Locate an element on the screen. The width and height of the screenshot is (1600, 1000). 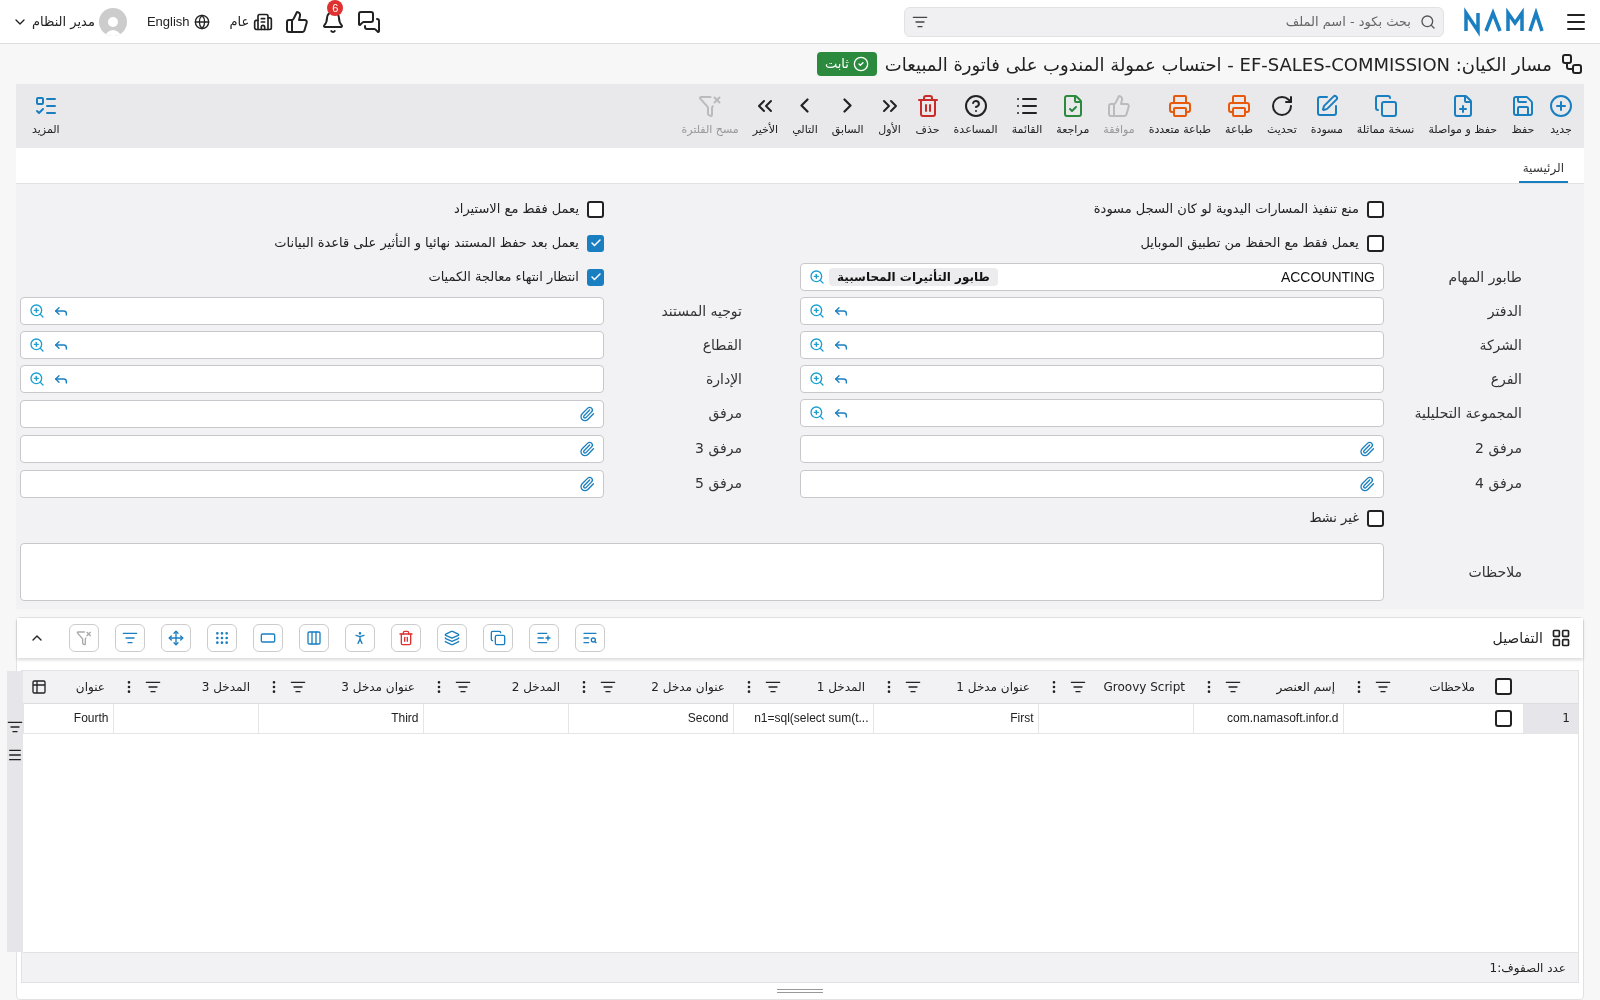
printer-icon is located at coordinates (1179, 105).